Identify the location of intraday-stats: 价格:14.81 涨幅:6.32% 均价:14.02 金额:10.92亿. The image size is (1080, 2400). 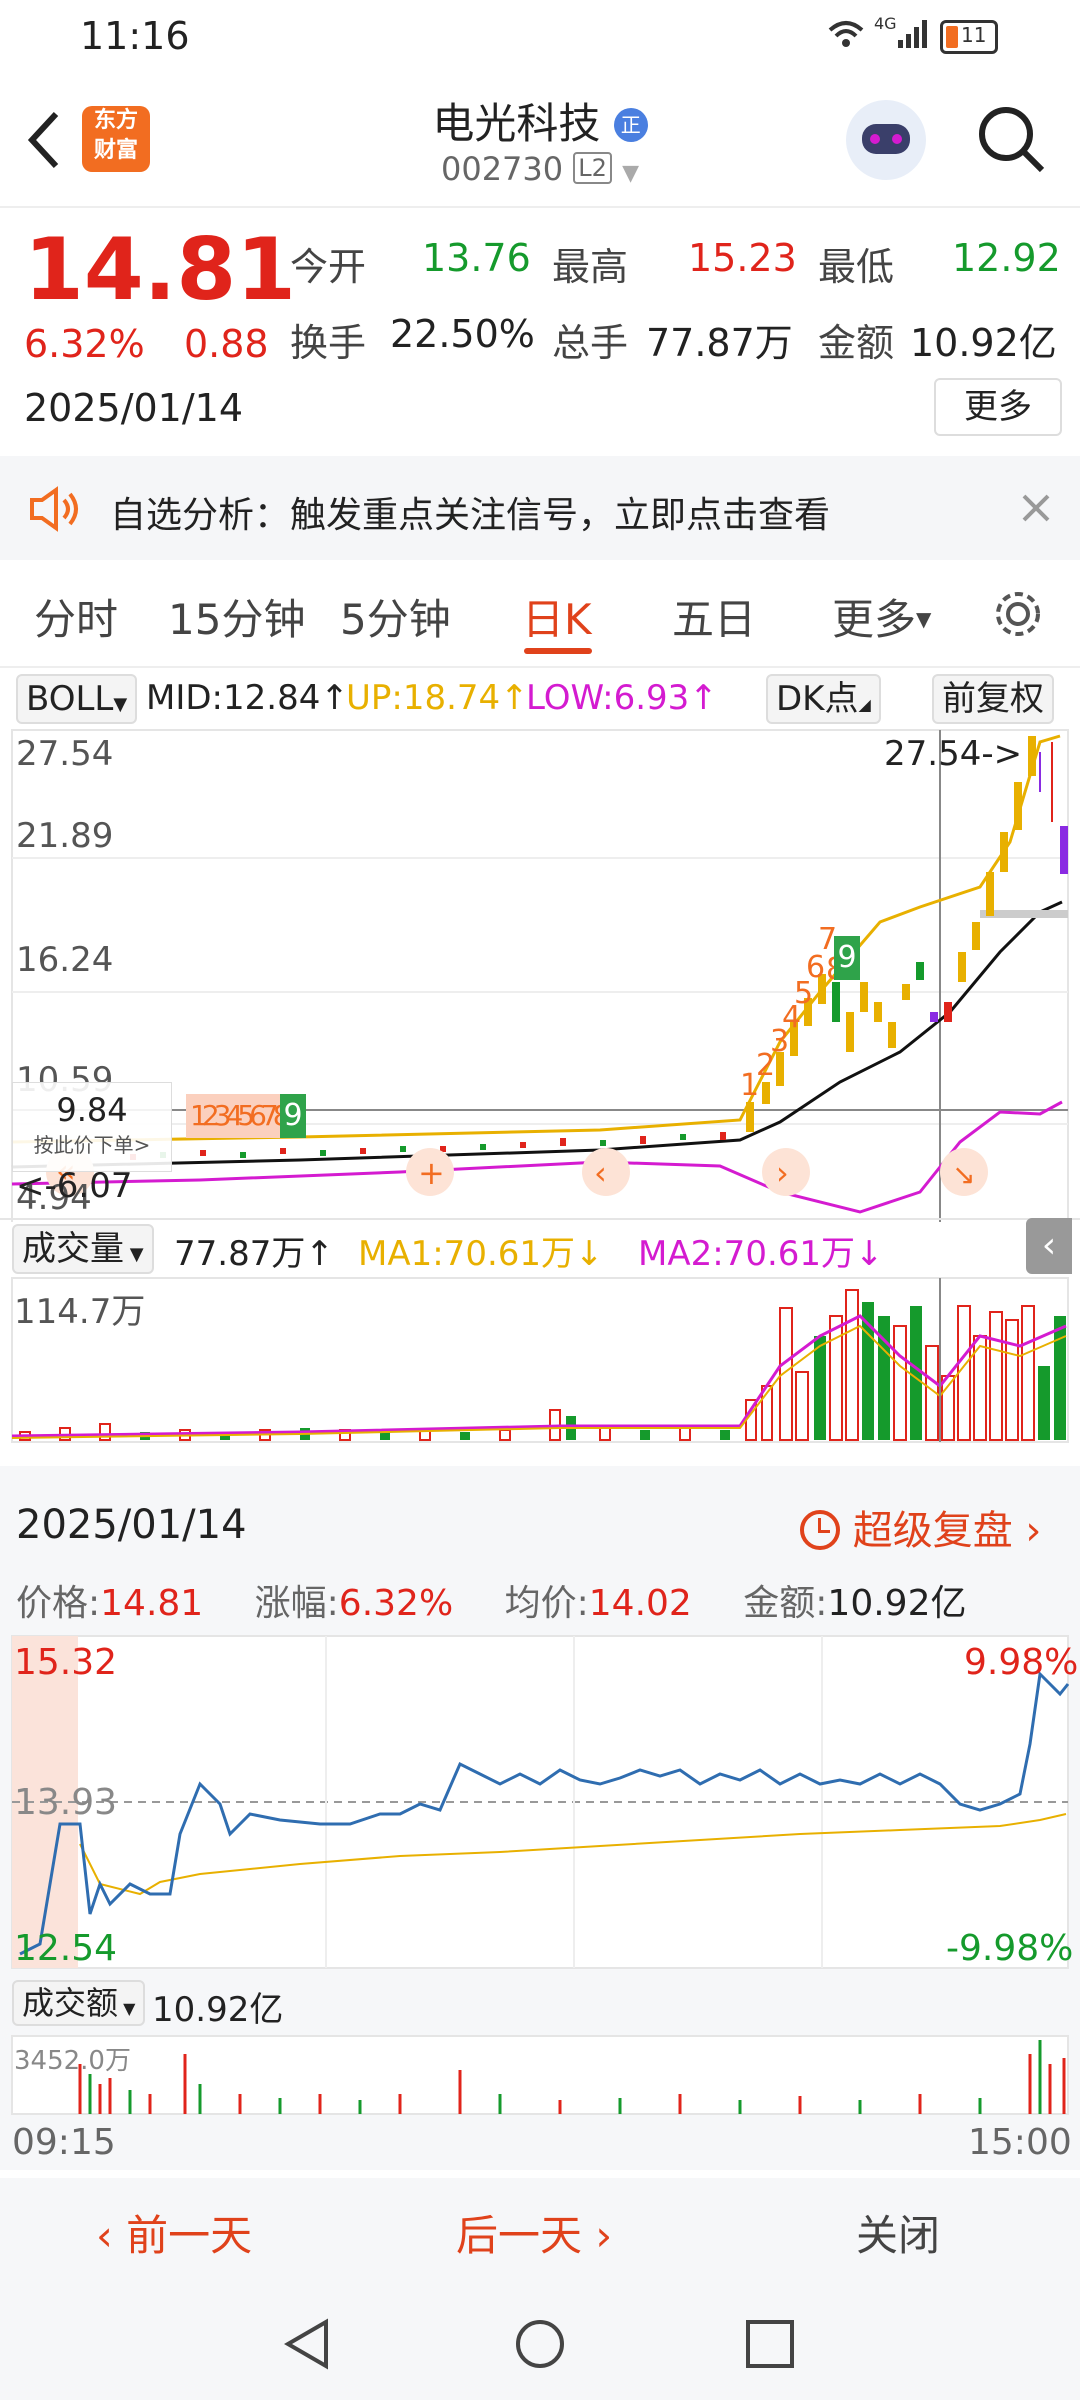
(491, 1603).